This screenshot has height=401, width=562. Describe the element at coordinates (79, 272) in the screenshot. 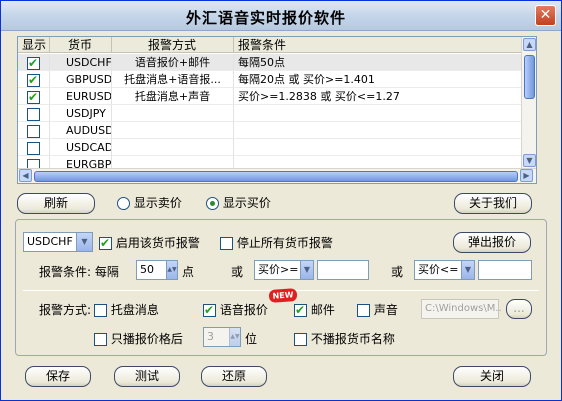

I see `condition-label: 报警条件: 每隔` at that location.